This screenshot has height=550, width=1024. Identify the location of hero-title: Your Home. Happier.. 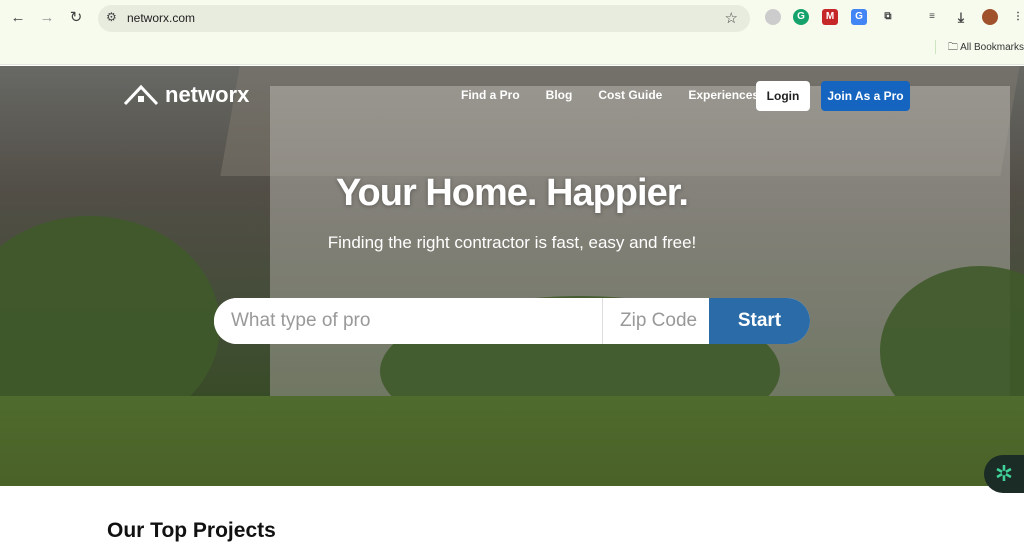
(512, 193).